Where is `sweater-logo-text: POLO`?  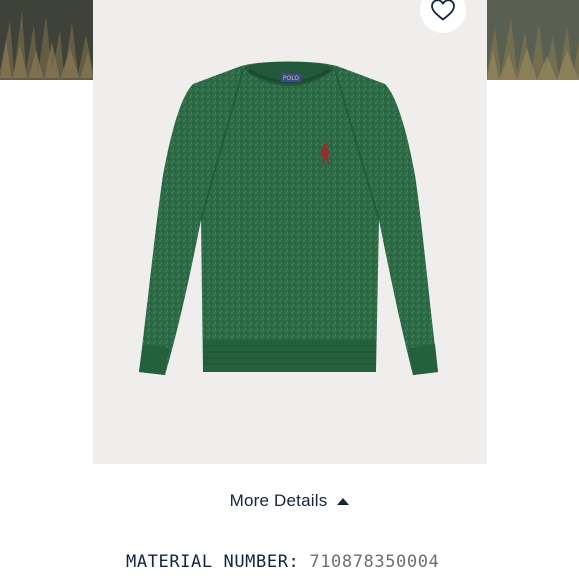 sweater-logo-text: POLO is located at coordinates (291, 78).